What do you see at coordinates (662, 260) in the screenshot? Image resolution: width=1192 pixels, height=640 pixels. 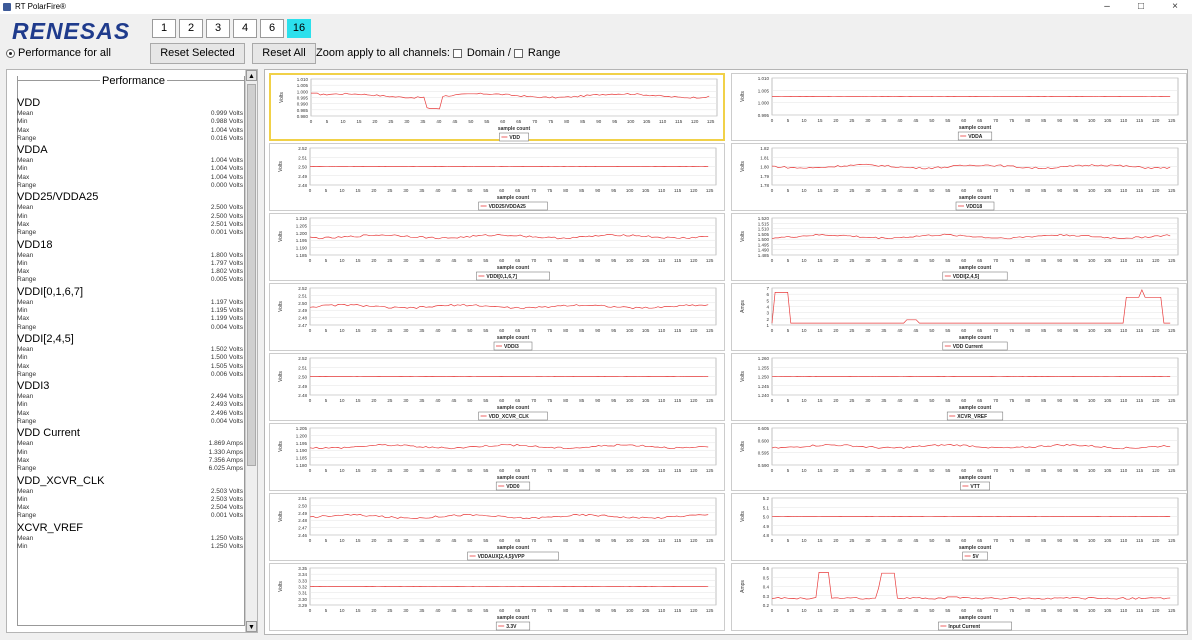 I see `x-tick-label: 110` at bounding box center [662, 260].